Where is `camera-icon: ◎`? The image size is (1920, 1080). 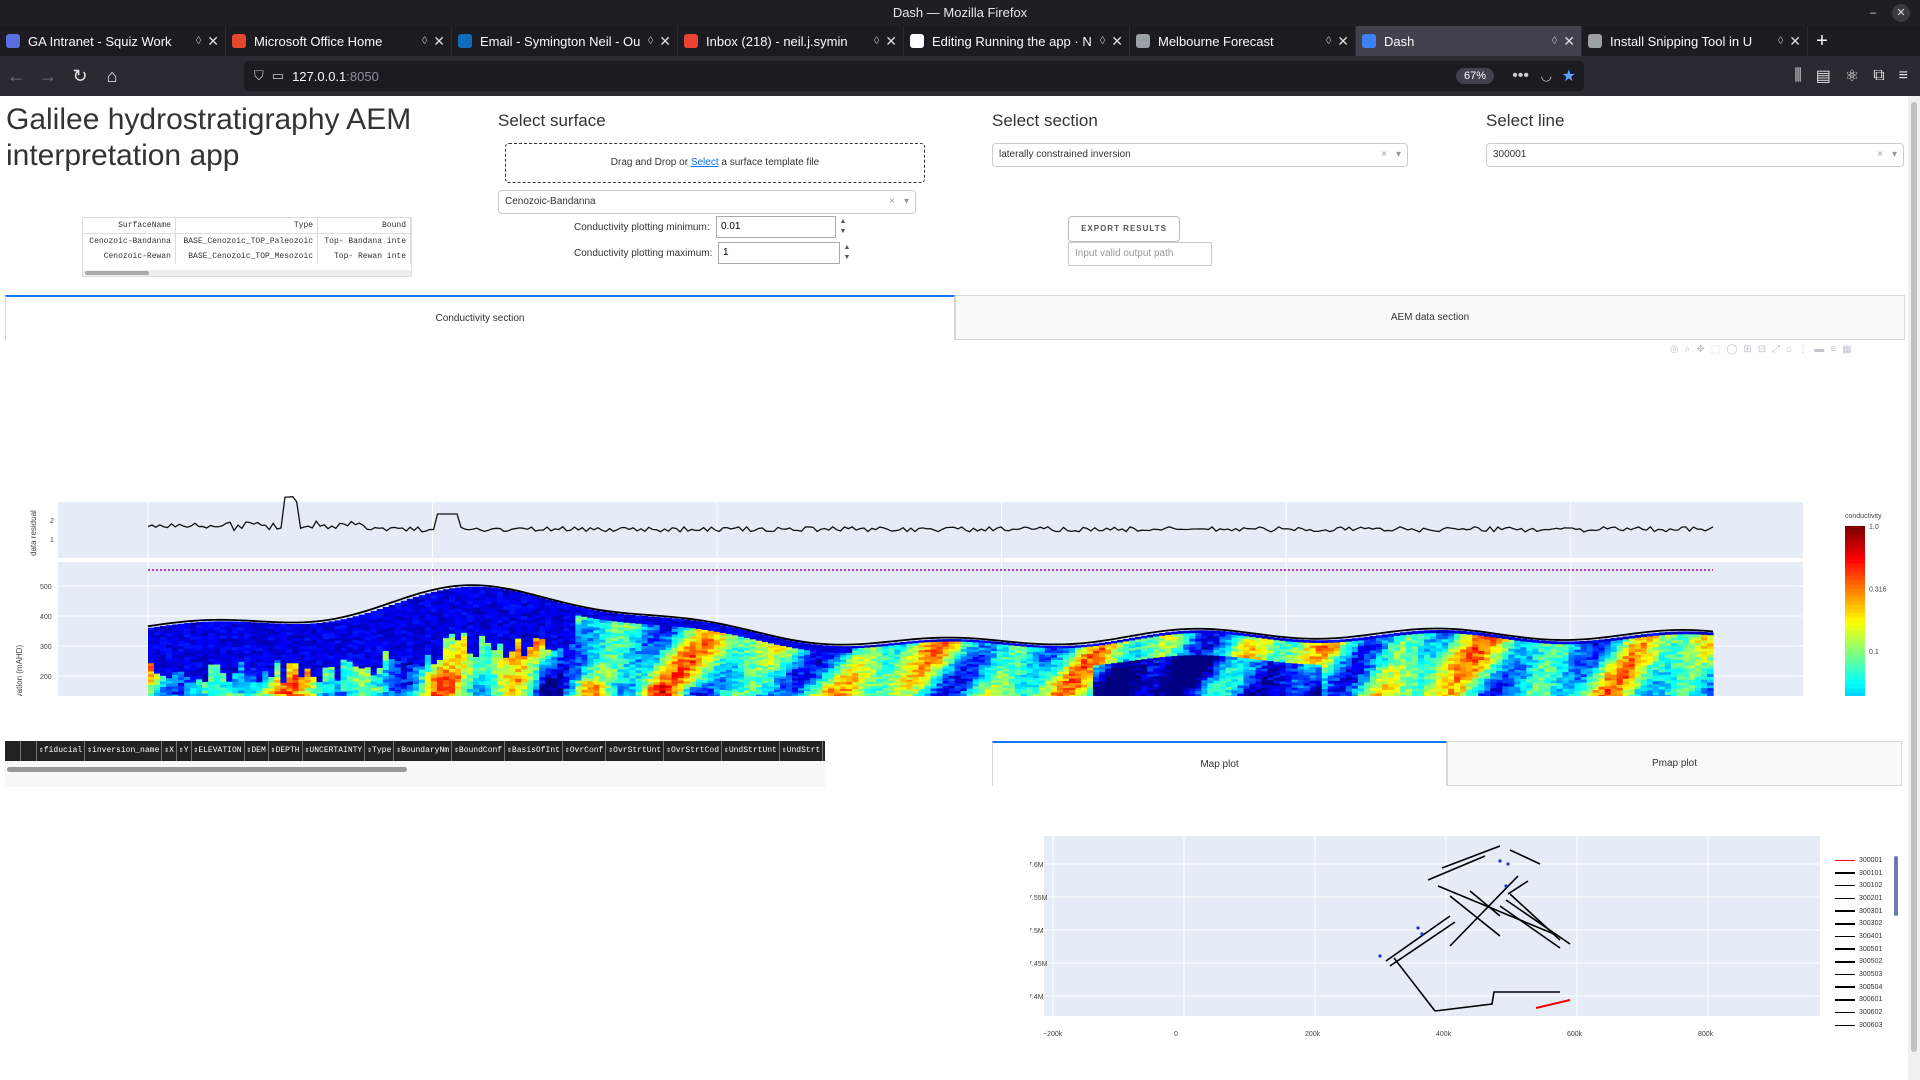
camera-icon: ◎ is located at coordinates (1674, 349).